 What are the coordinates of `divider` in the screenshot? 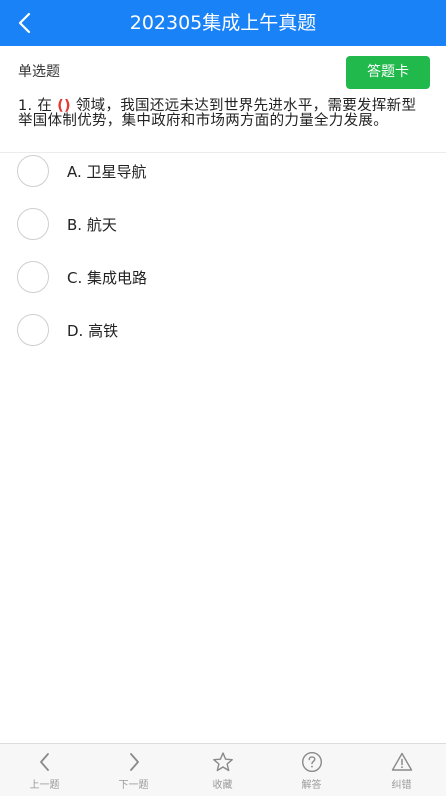 It's located at (223, 152).